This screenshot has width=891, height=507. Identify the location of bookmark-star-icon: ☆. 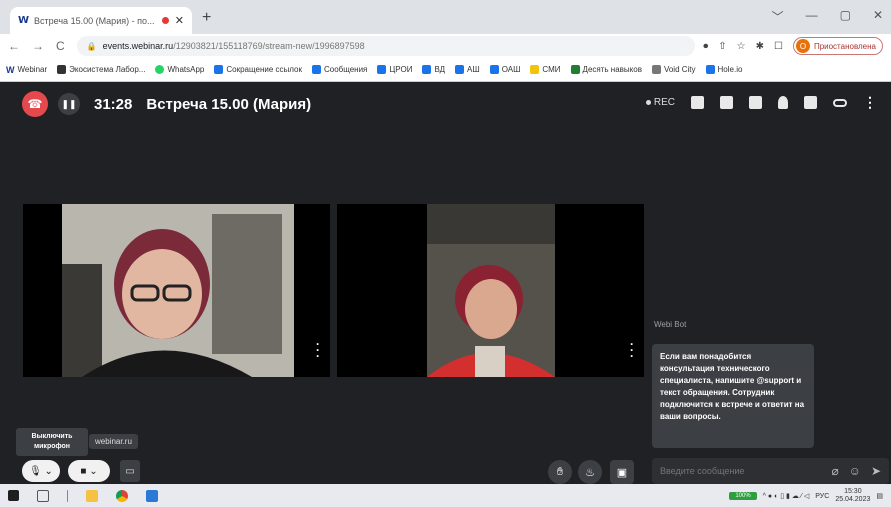
(741, 46).